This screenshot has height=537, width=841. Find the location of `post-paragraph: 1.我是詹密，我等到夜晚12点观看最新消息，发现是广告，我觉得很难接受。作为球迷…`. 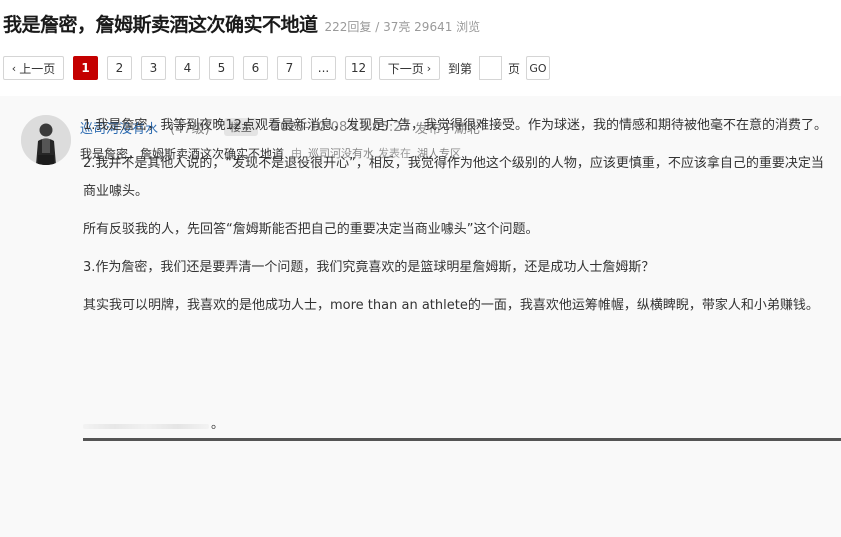

post-paragraph: 1.我是詹密，我等到夜晚12点观看最新消息，发现是广告，我觉得很难接受。作为球迷… is located at coordinates (455, 125).